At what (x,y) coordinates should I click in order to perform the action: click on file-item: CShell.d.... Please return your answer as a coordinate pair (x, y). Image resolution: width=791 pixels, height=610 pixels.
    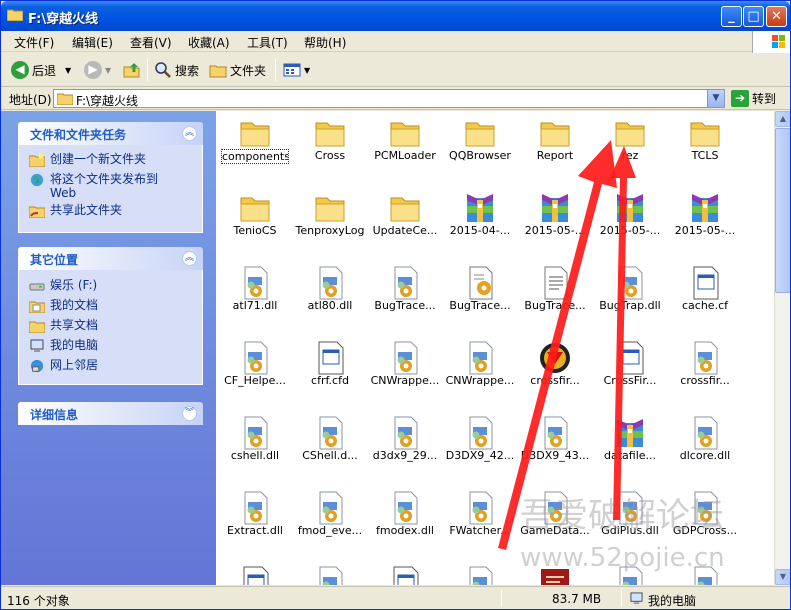
    Looking at the image, I should click on (330, 448).